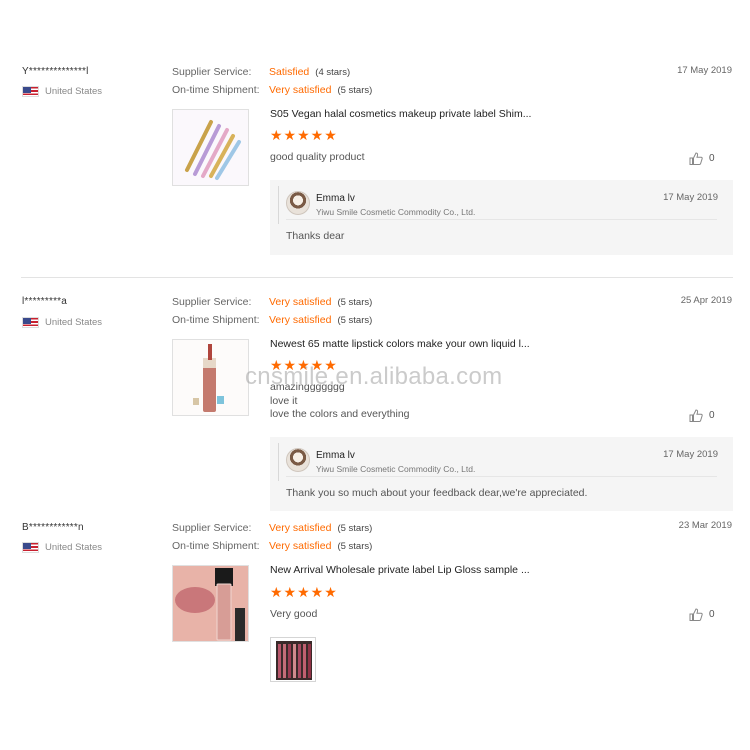  I want to click on product-thumbnail, so click(210, 603).